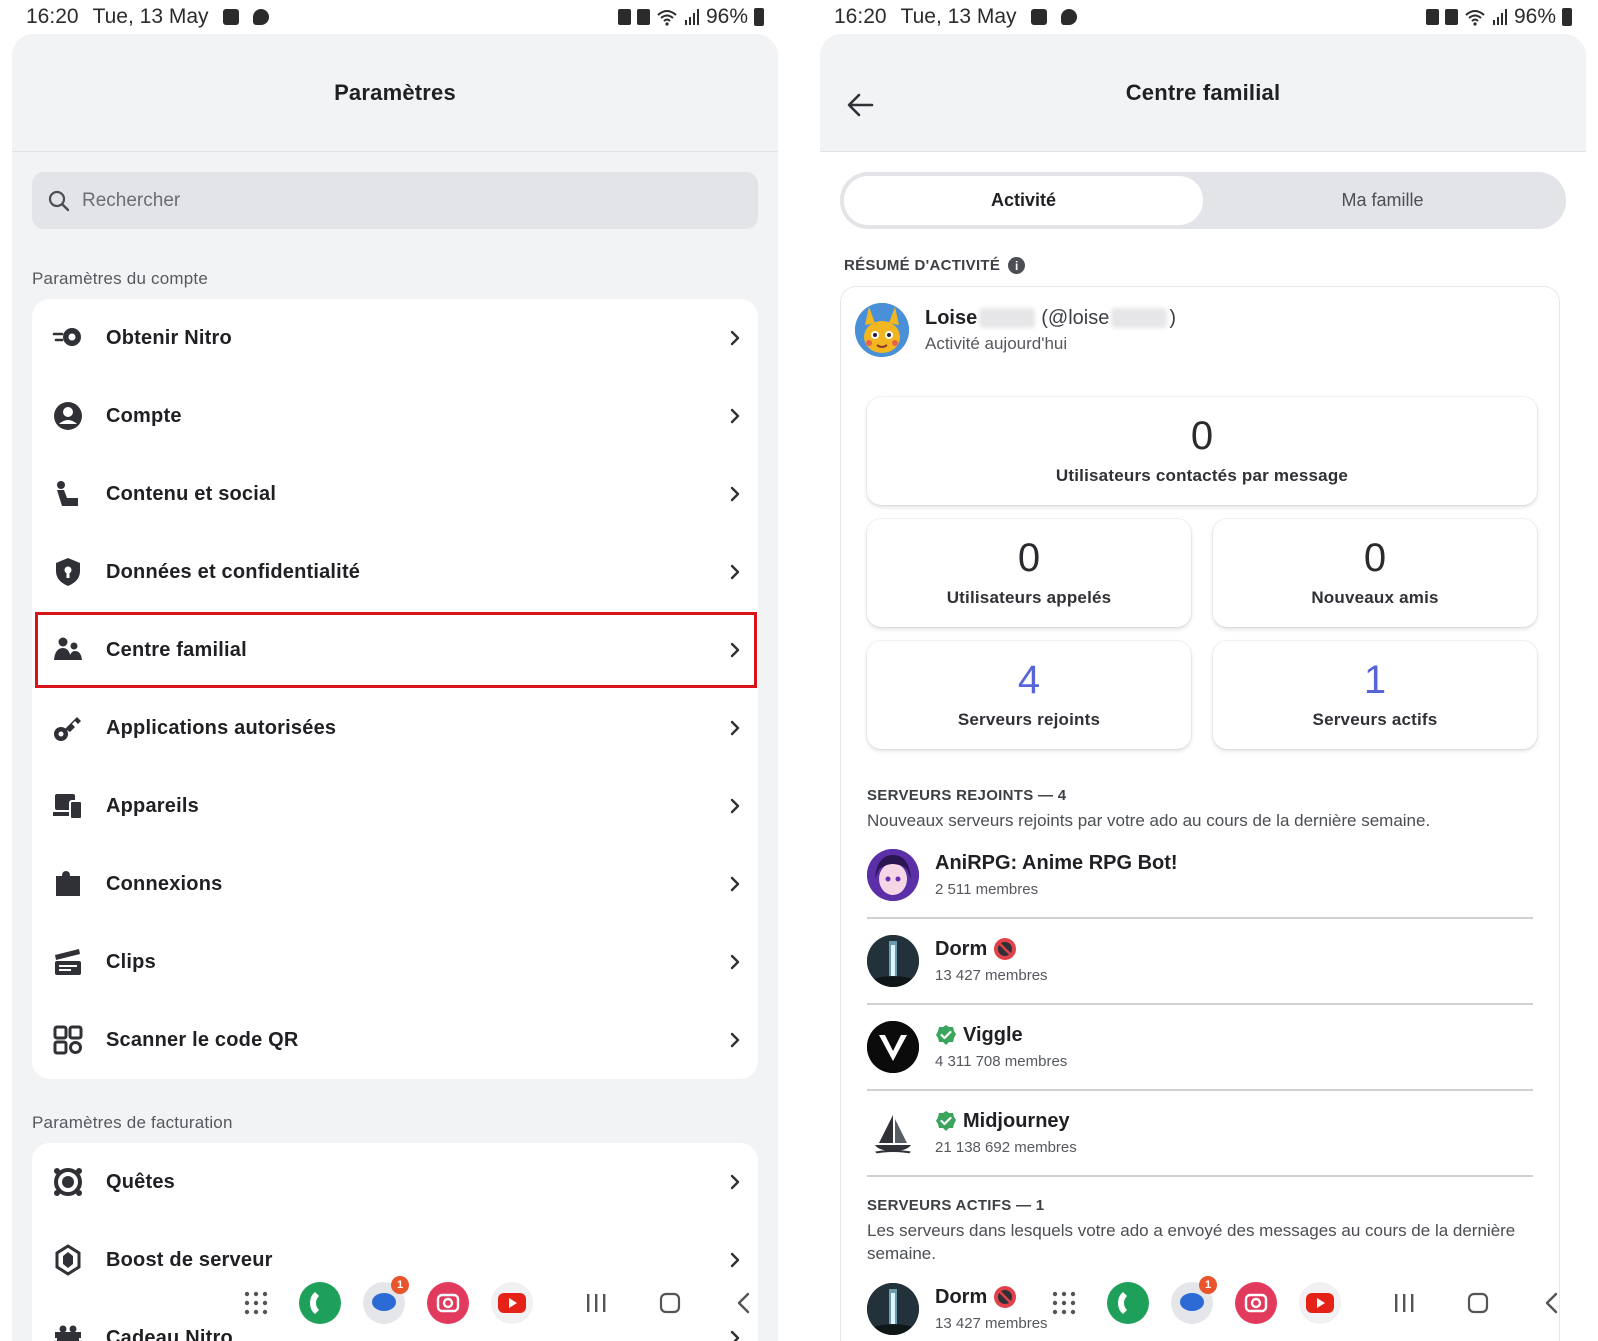 Image resolution: width=1598 pixels, height=1341 pixels. I want to click on tab-my-family: Ma famille, so click(1382, 200).